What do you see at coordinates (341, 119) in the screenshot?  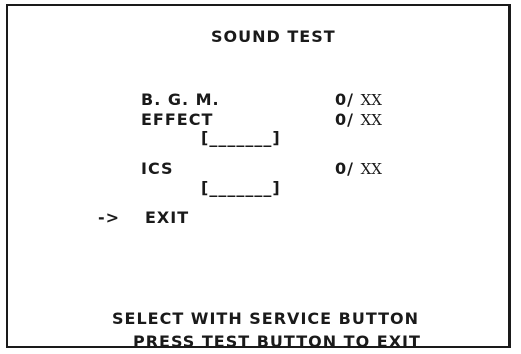 I see `effect-current: 0` at bounding box center [341, 119].